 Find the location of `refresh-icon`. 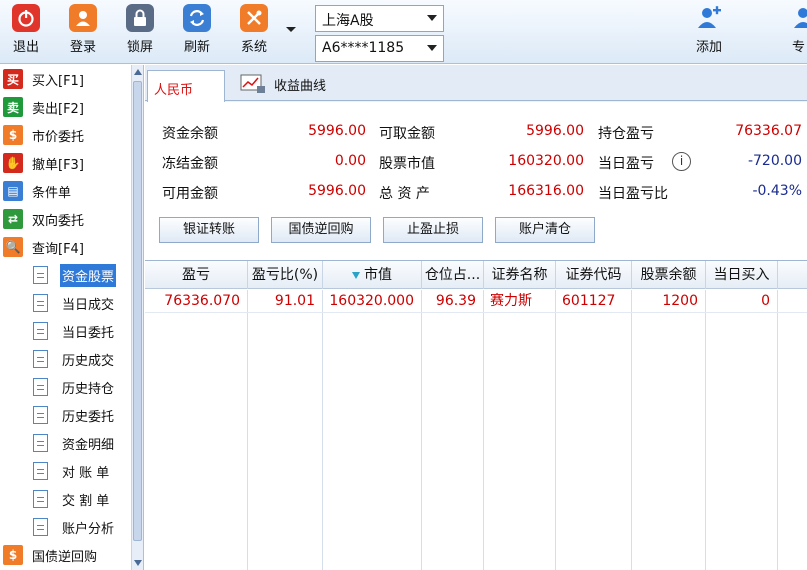

refresh-icon is located at coordinates (197, 18).